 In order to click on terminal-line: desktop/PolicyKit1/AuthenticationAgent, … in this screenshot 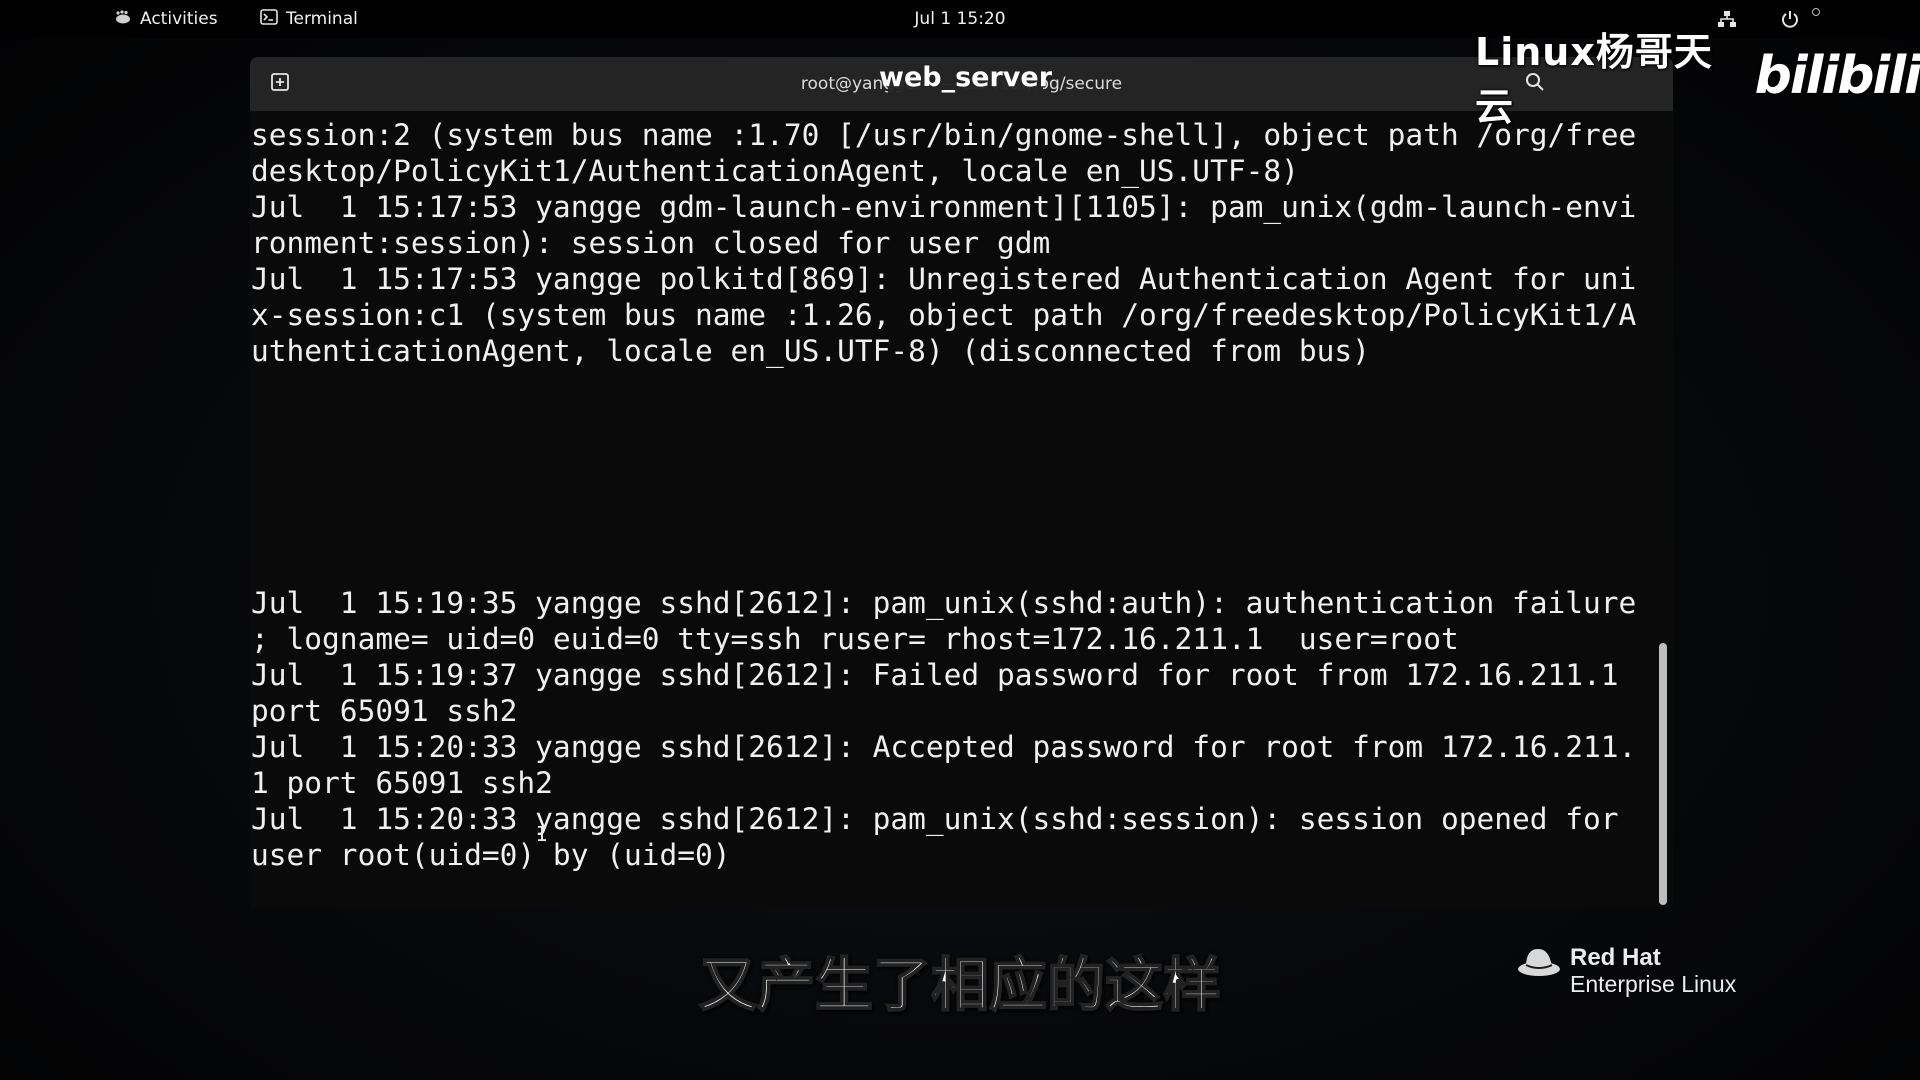, I will do `click(775, 171)`.